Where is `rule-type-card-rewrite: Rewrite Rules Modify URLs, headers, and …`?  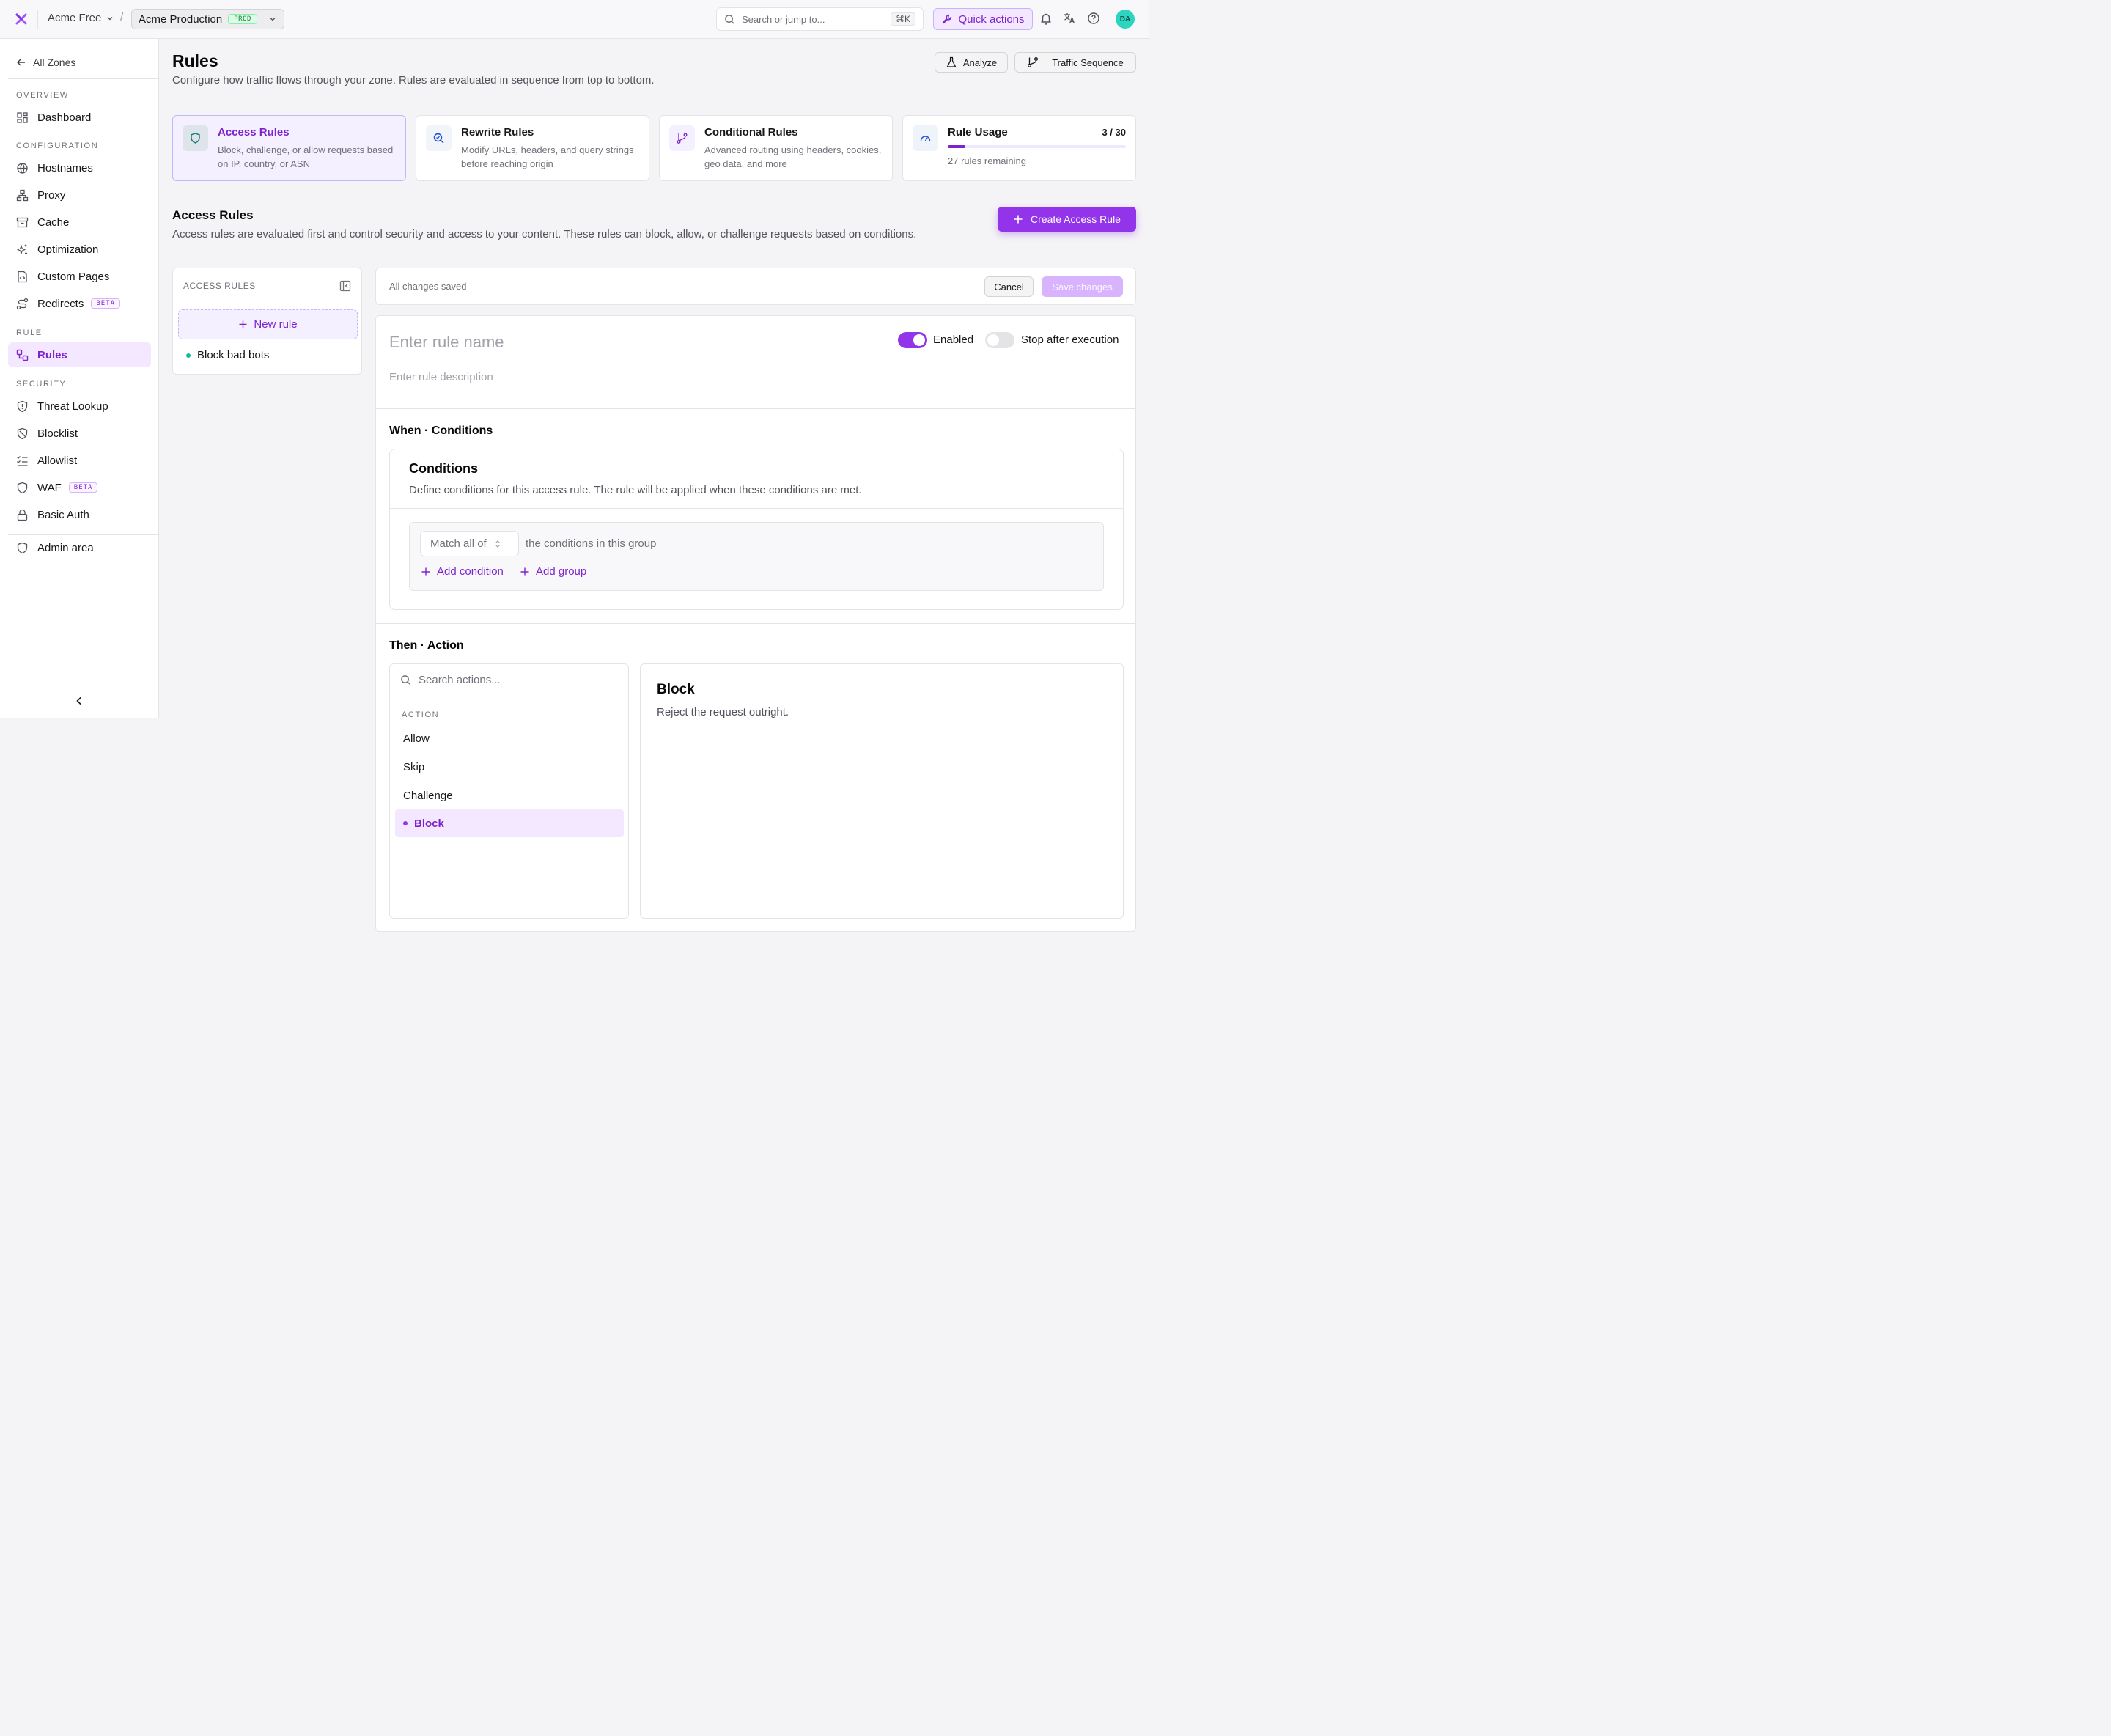
rule-type-card-rewrite: Rewrite Rules Modify URLs, headers, and … is located at coordinates (532, 148).